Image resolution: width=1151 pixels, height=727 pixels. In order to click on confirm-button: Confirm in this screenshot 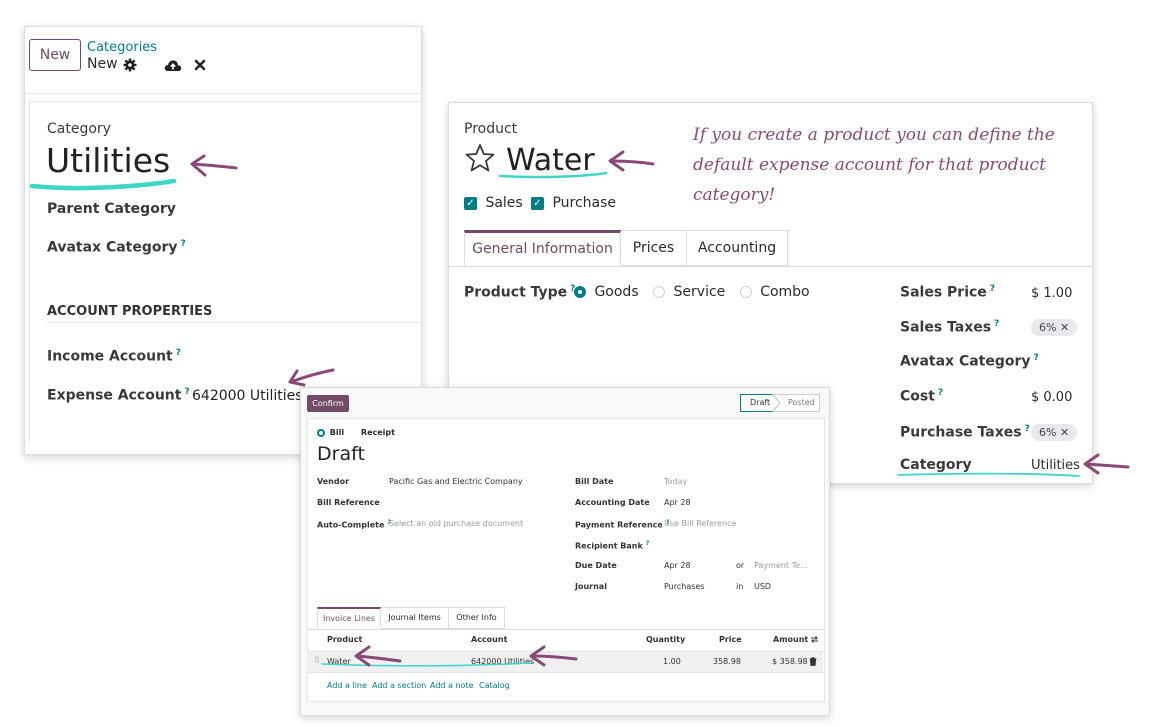, I will do `click(328, 403)`.